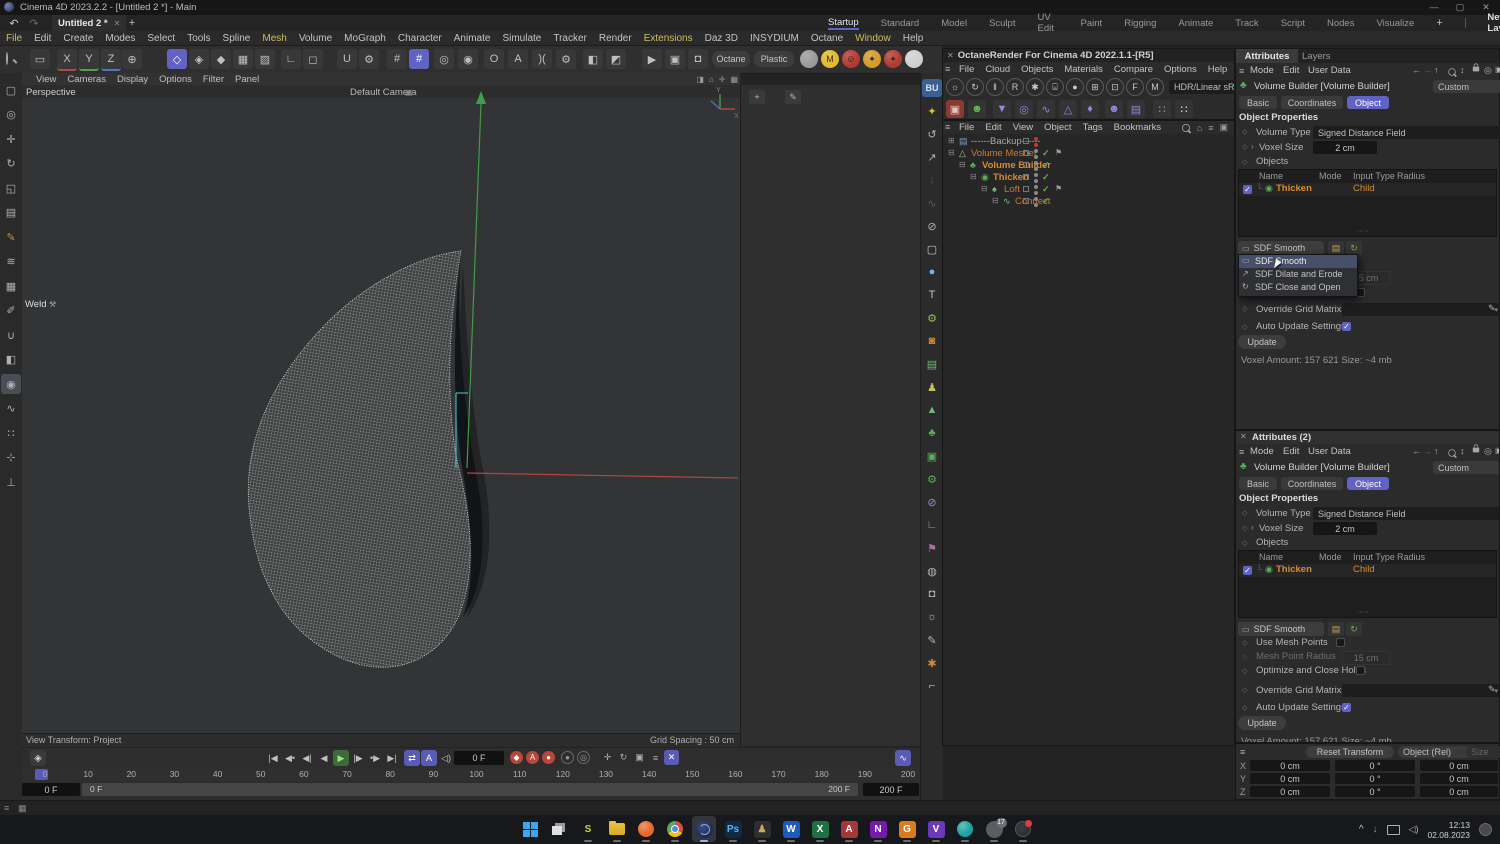  What do you see at coordinates (412, 758) in the screenshot?
I see `loop-button: ⇄` at bounding box center [412, 758].